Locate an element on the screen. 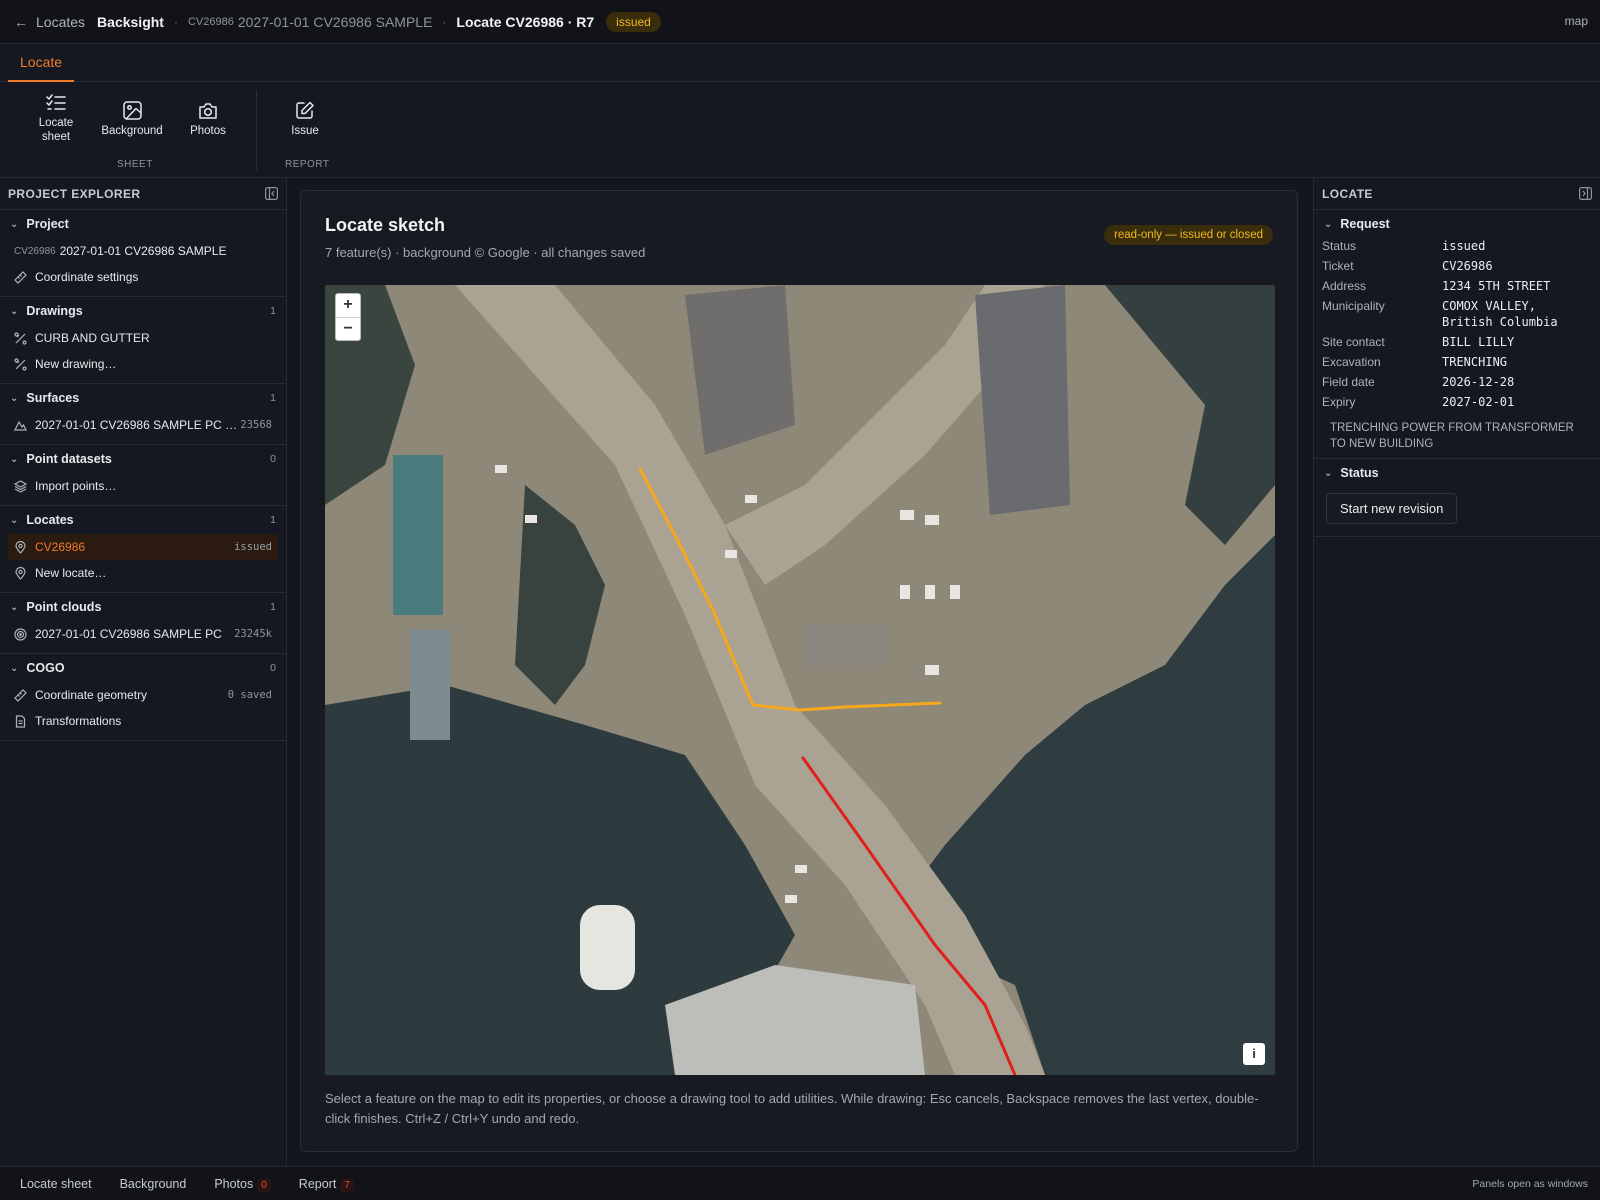 The width and height of the screenshot is (1600, 1200). zoom-in-button: + is located at coordinates (348, 305).